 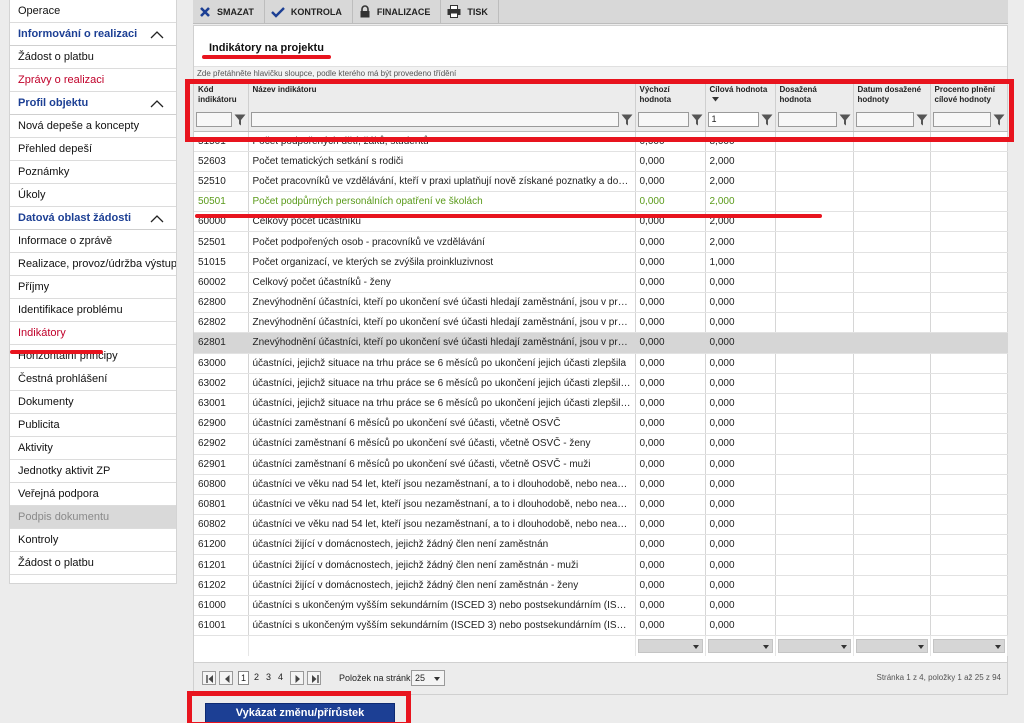 I want to click on print-button: TISK, so click(x=470, y=11).